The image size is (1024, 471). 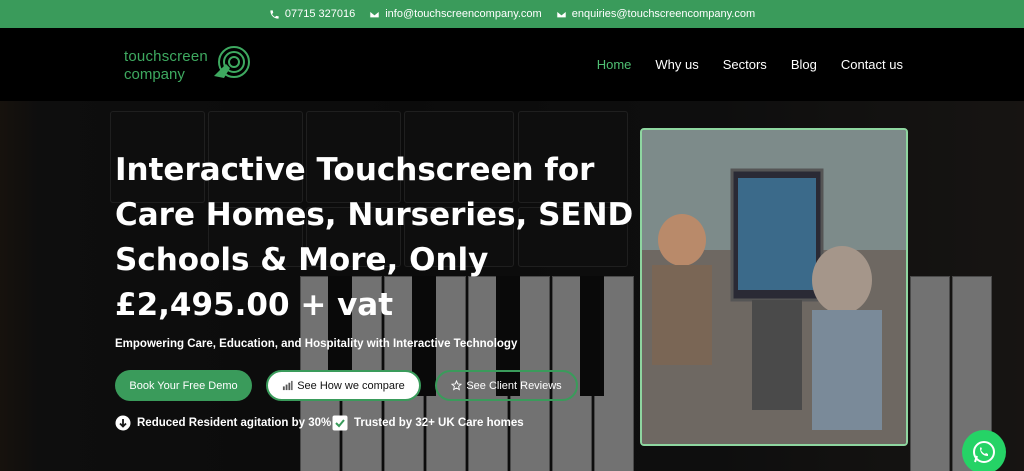 I want to click on nav-menu: Home Why us Sectors Blog Contact us, so click(x=750, y=64).